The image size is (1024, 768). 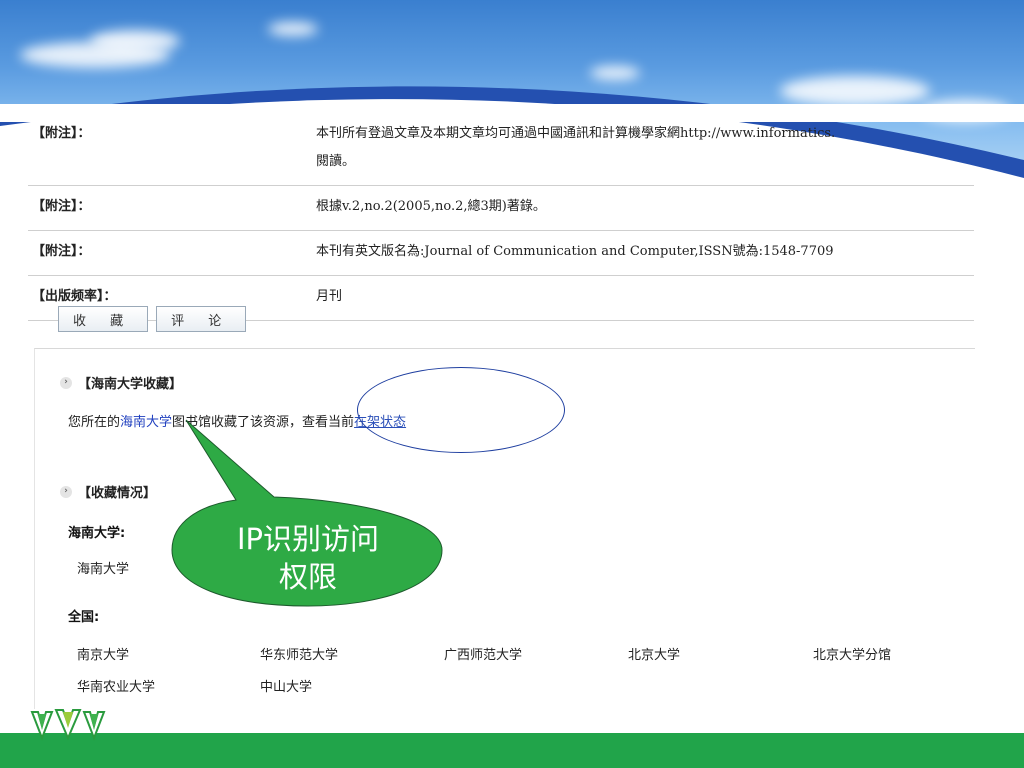 I want to click on library-item: 广西师范大学, so click(x=483, y=653).